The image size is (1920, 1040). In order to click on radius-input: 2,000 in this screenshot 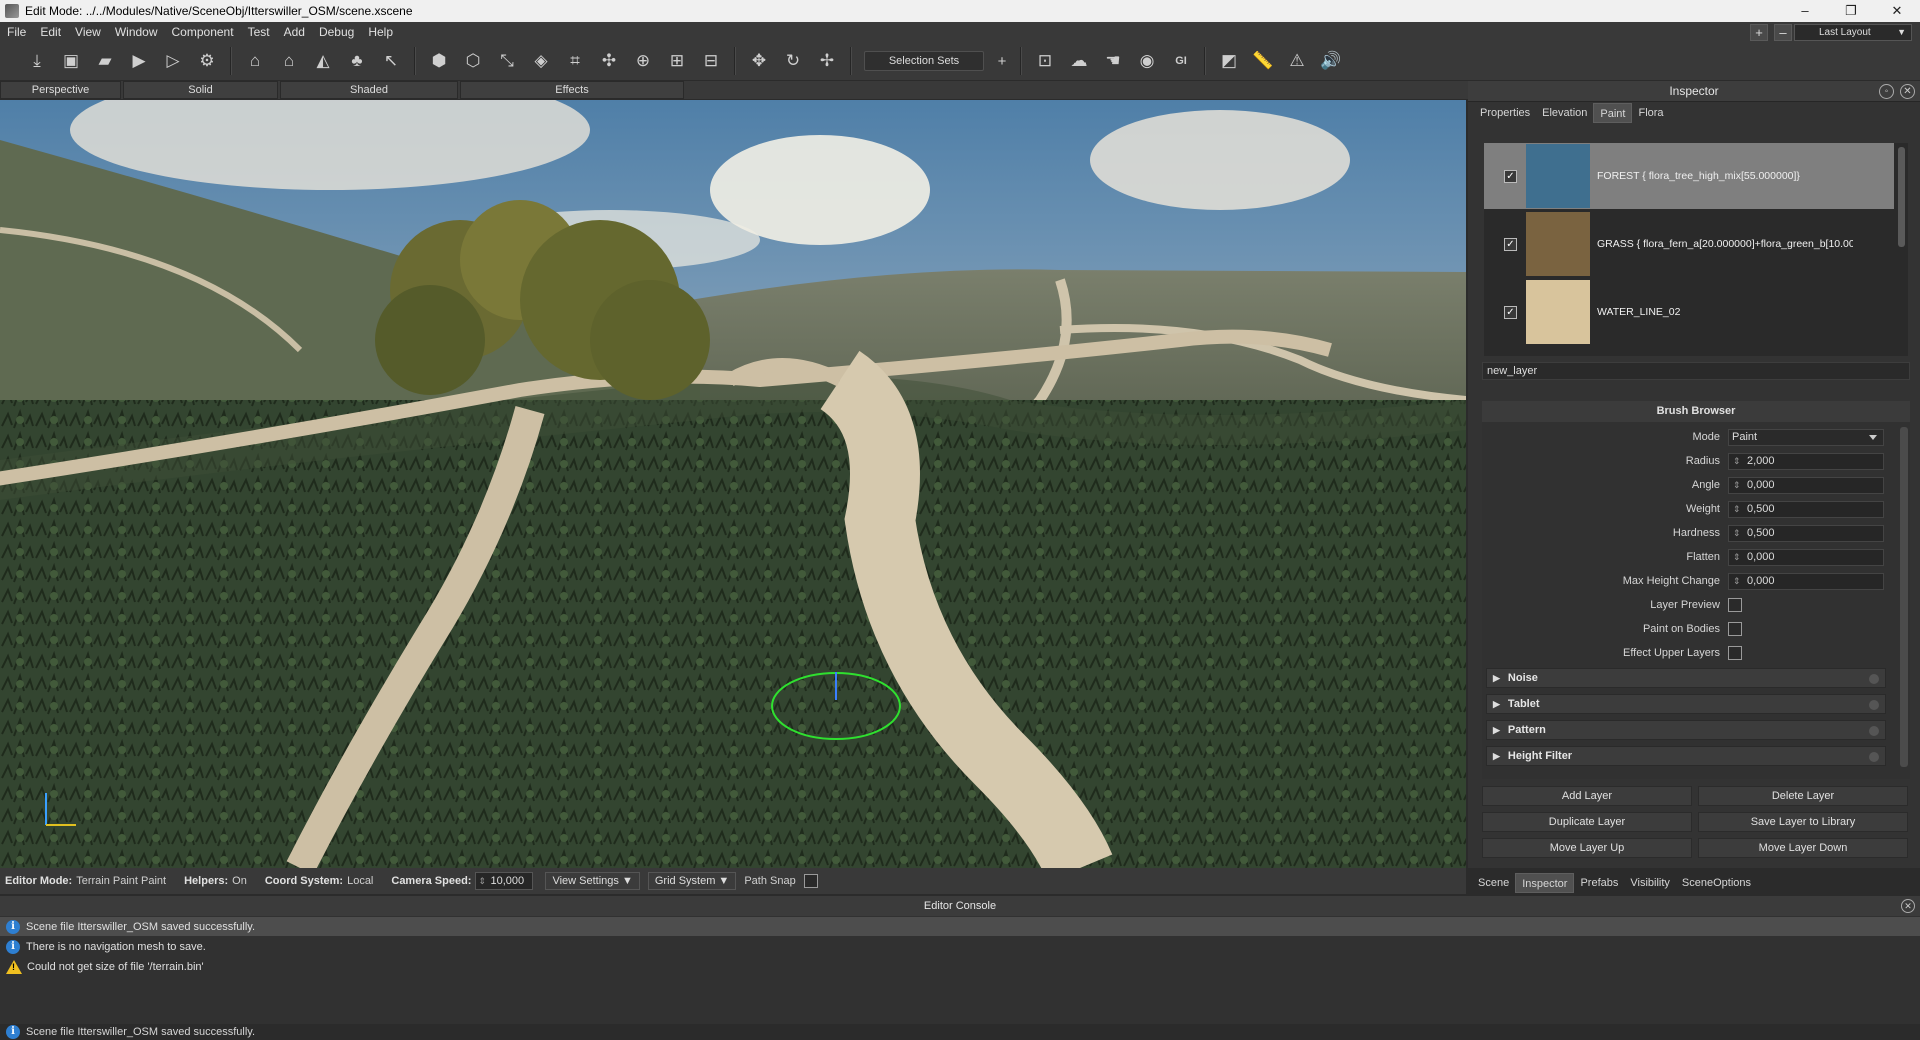, I will do `click(1806, 461)`.